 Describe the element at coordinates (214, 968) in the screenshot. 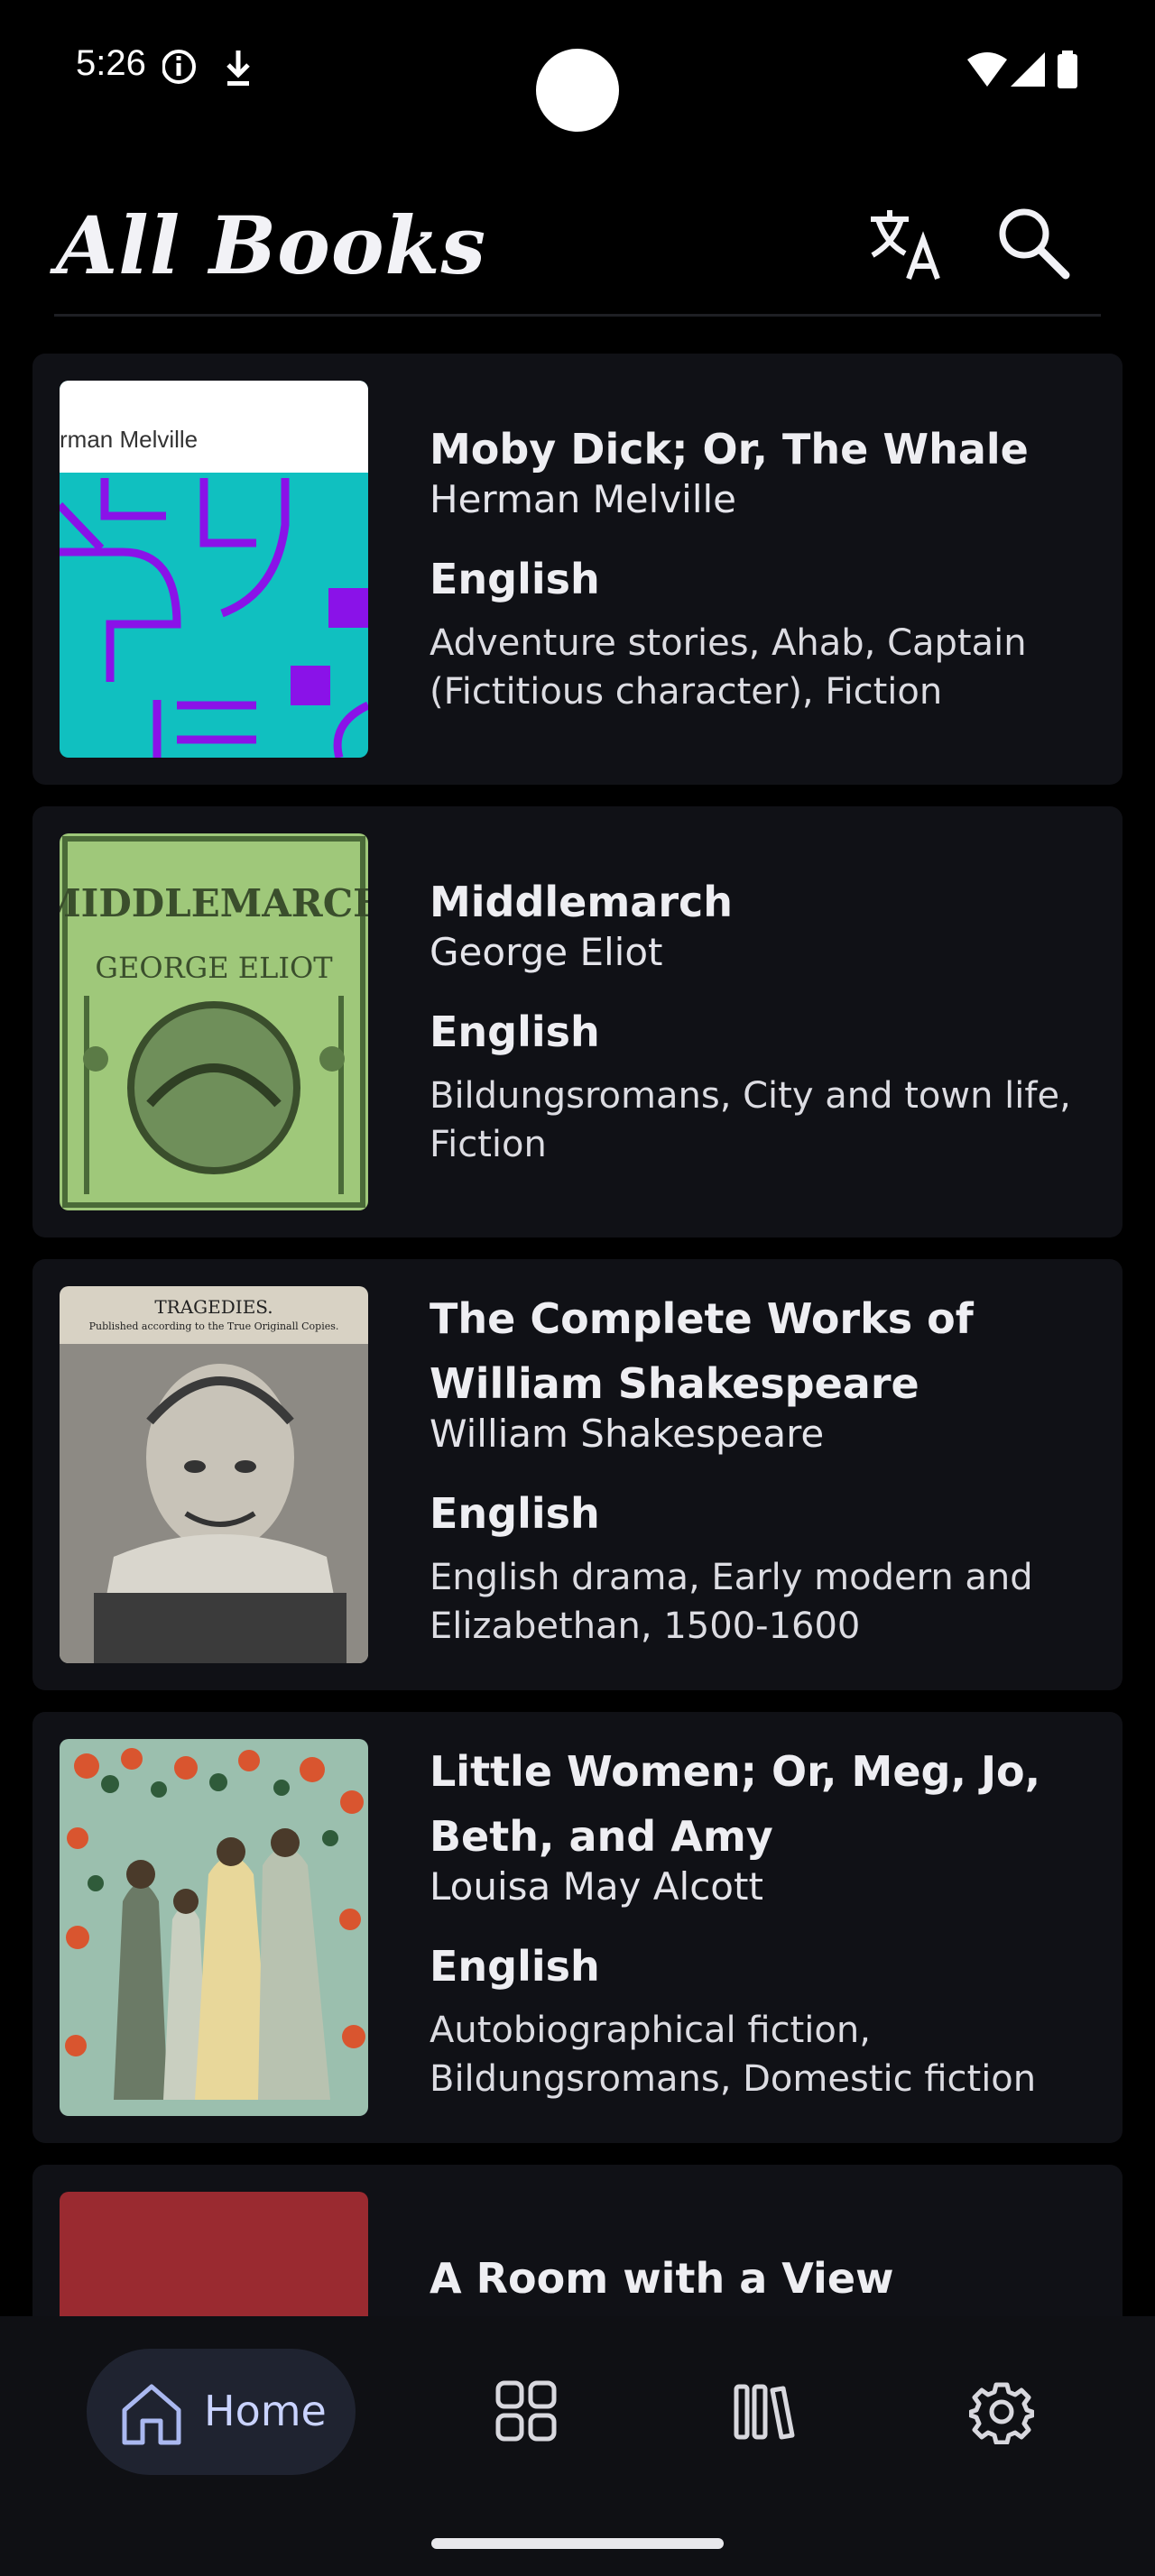

I see `cover-text: GEORGE ELIOT` at that location.